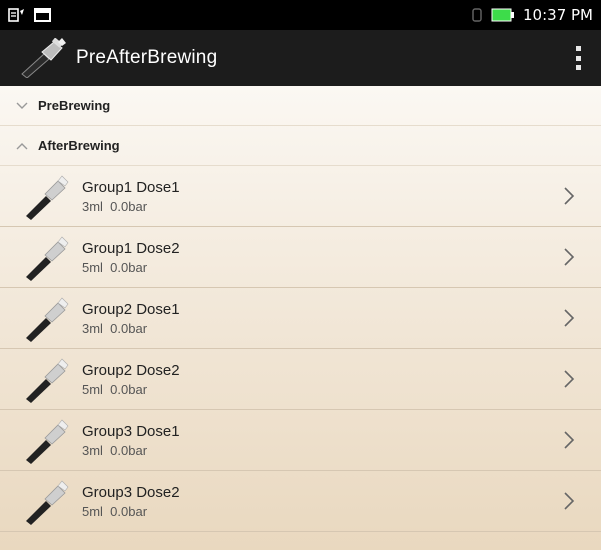  I want to click on list-item-title: Group2 Dose2, so click(131, 370).